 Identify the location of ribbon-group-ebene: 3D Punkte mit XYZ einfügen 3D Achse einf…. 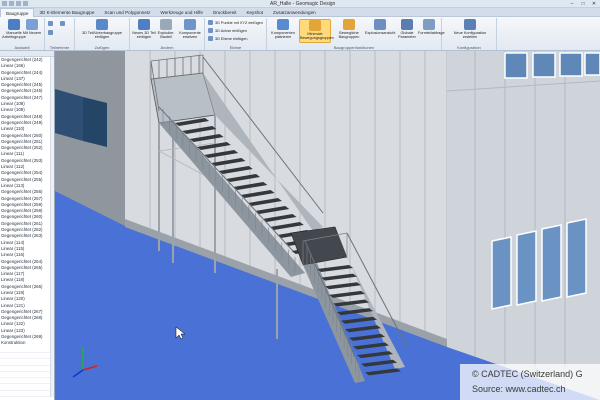
(236, 34).